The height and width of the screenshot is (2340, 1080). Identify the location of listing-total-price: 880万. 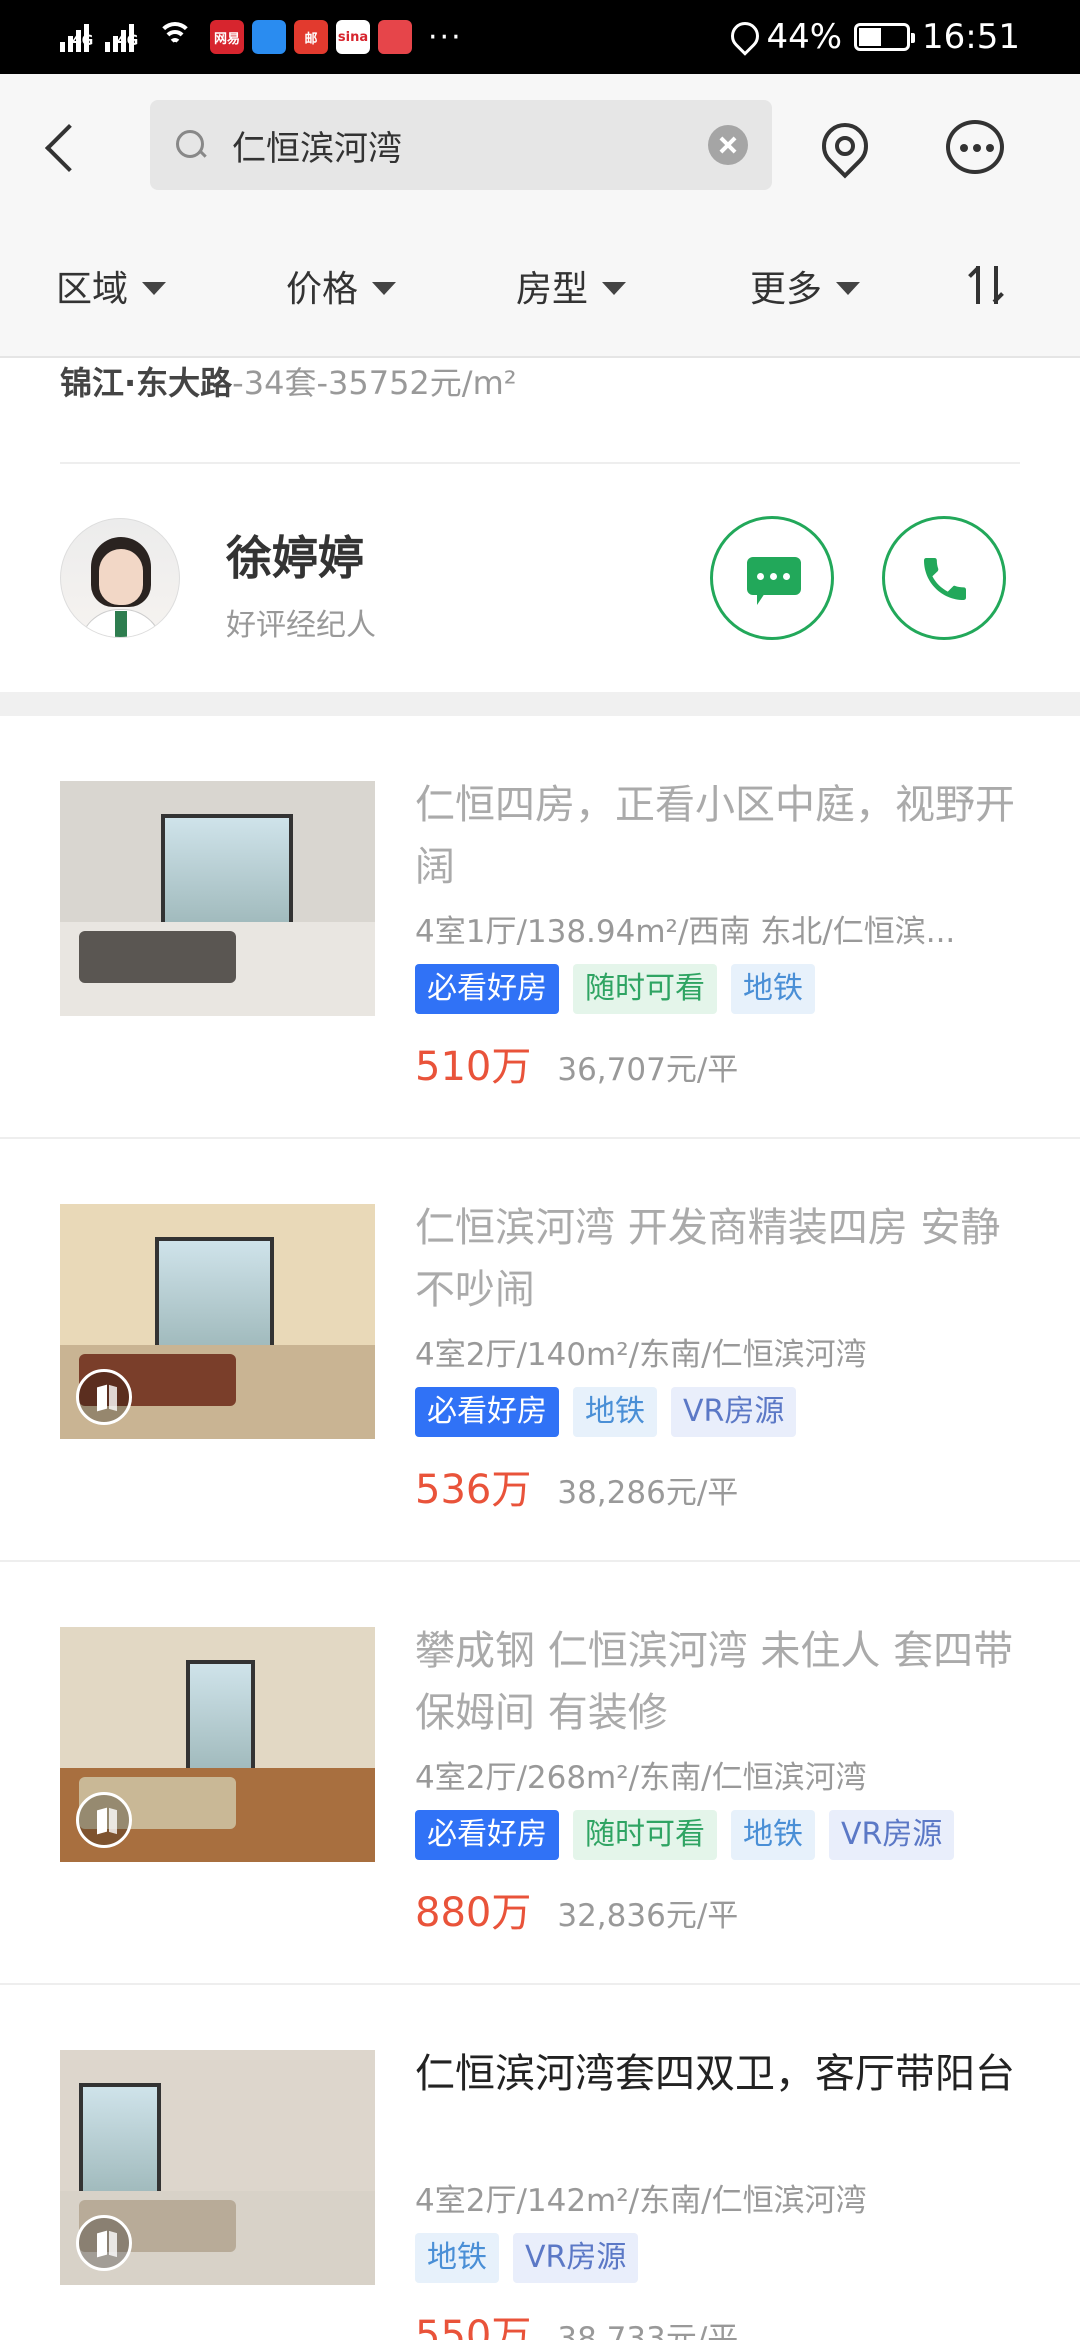
(473, 1913).